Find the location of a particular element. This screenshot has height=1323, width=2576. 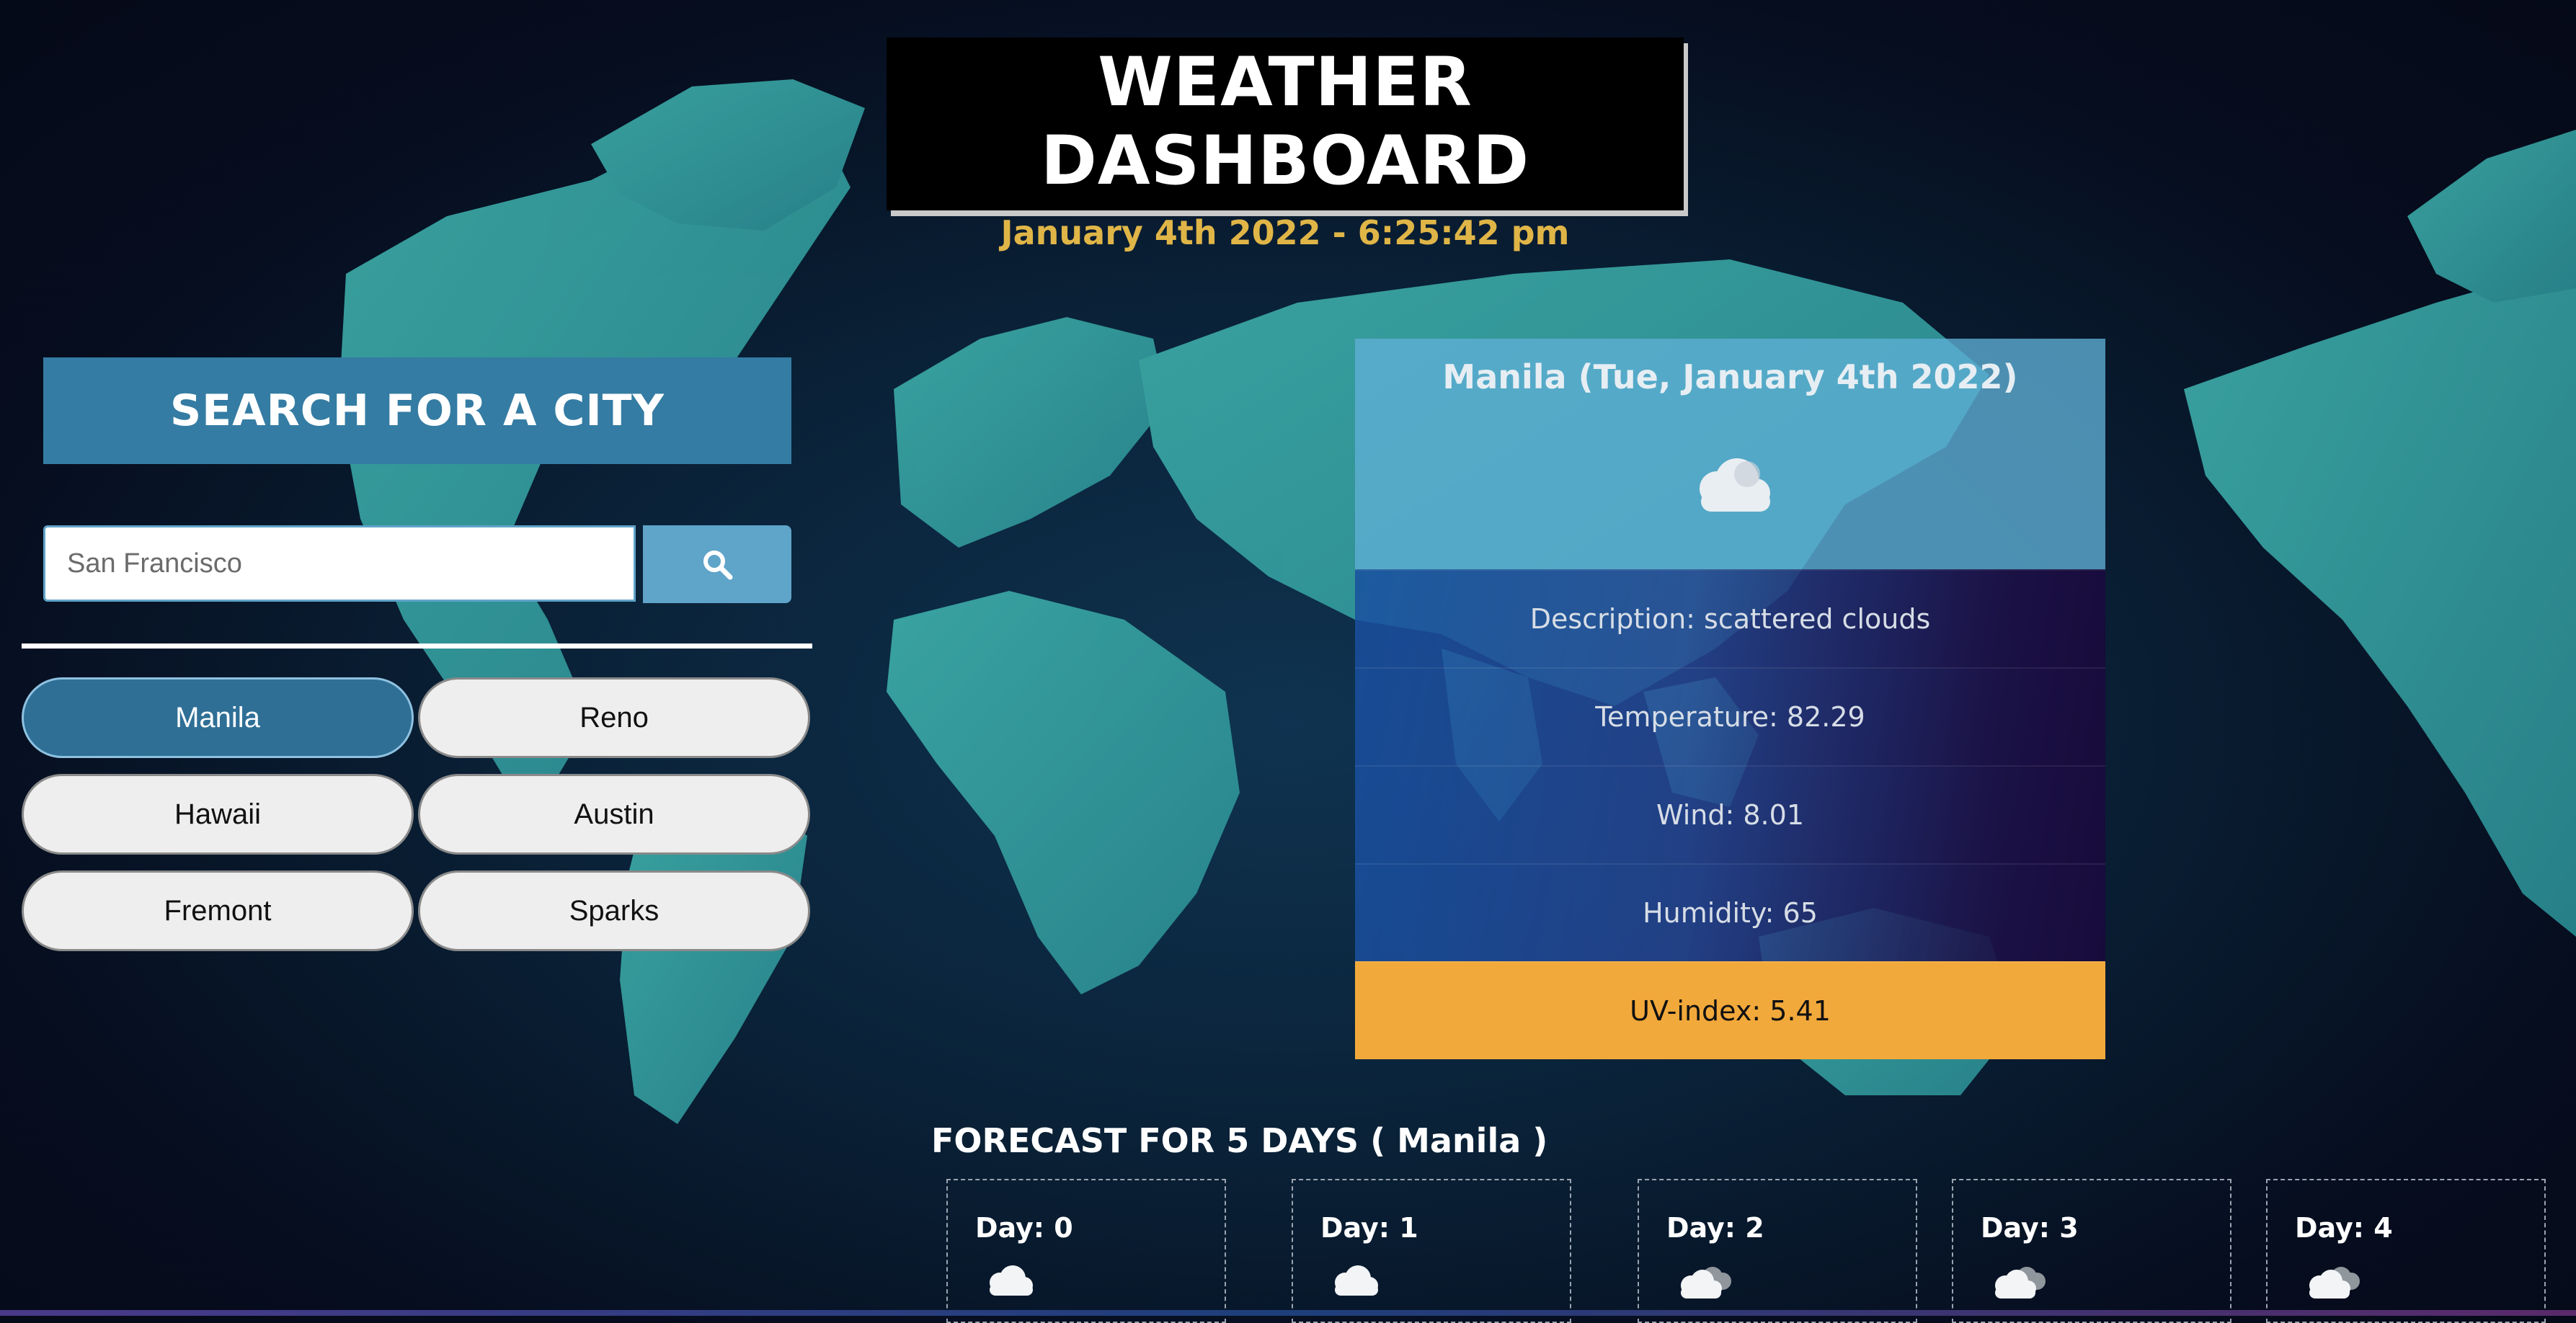

forecast-title: FORECAST FOR 5 DAYS ( Manila ) is located at coordinates (1239, 1140).